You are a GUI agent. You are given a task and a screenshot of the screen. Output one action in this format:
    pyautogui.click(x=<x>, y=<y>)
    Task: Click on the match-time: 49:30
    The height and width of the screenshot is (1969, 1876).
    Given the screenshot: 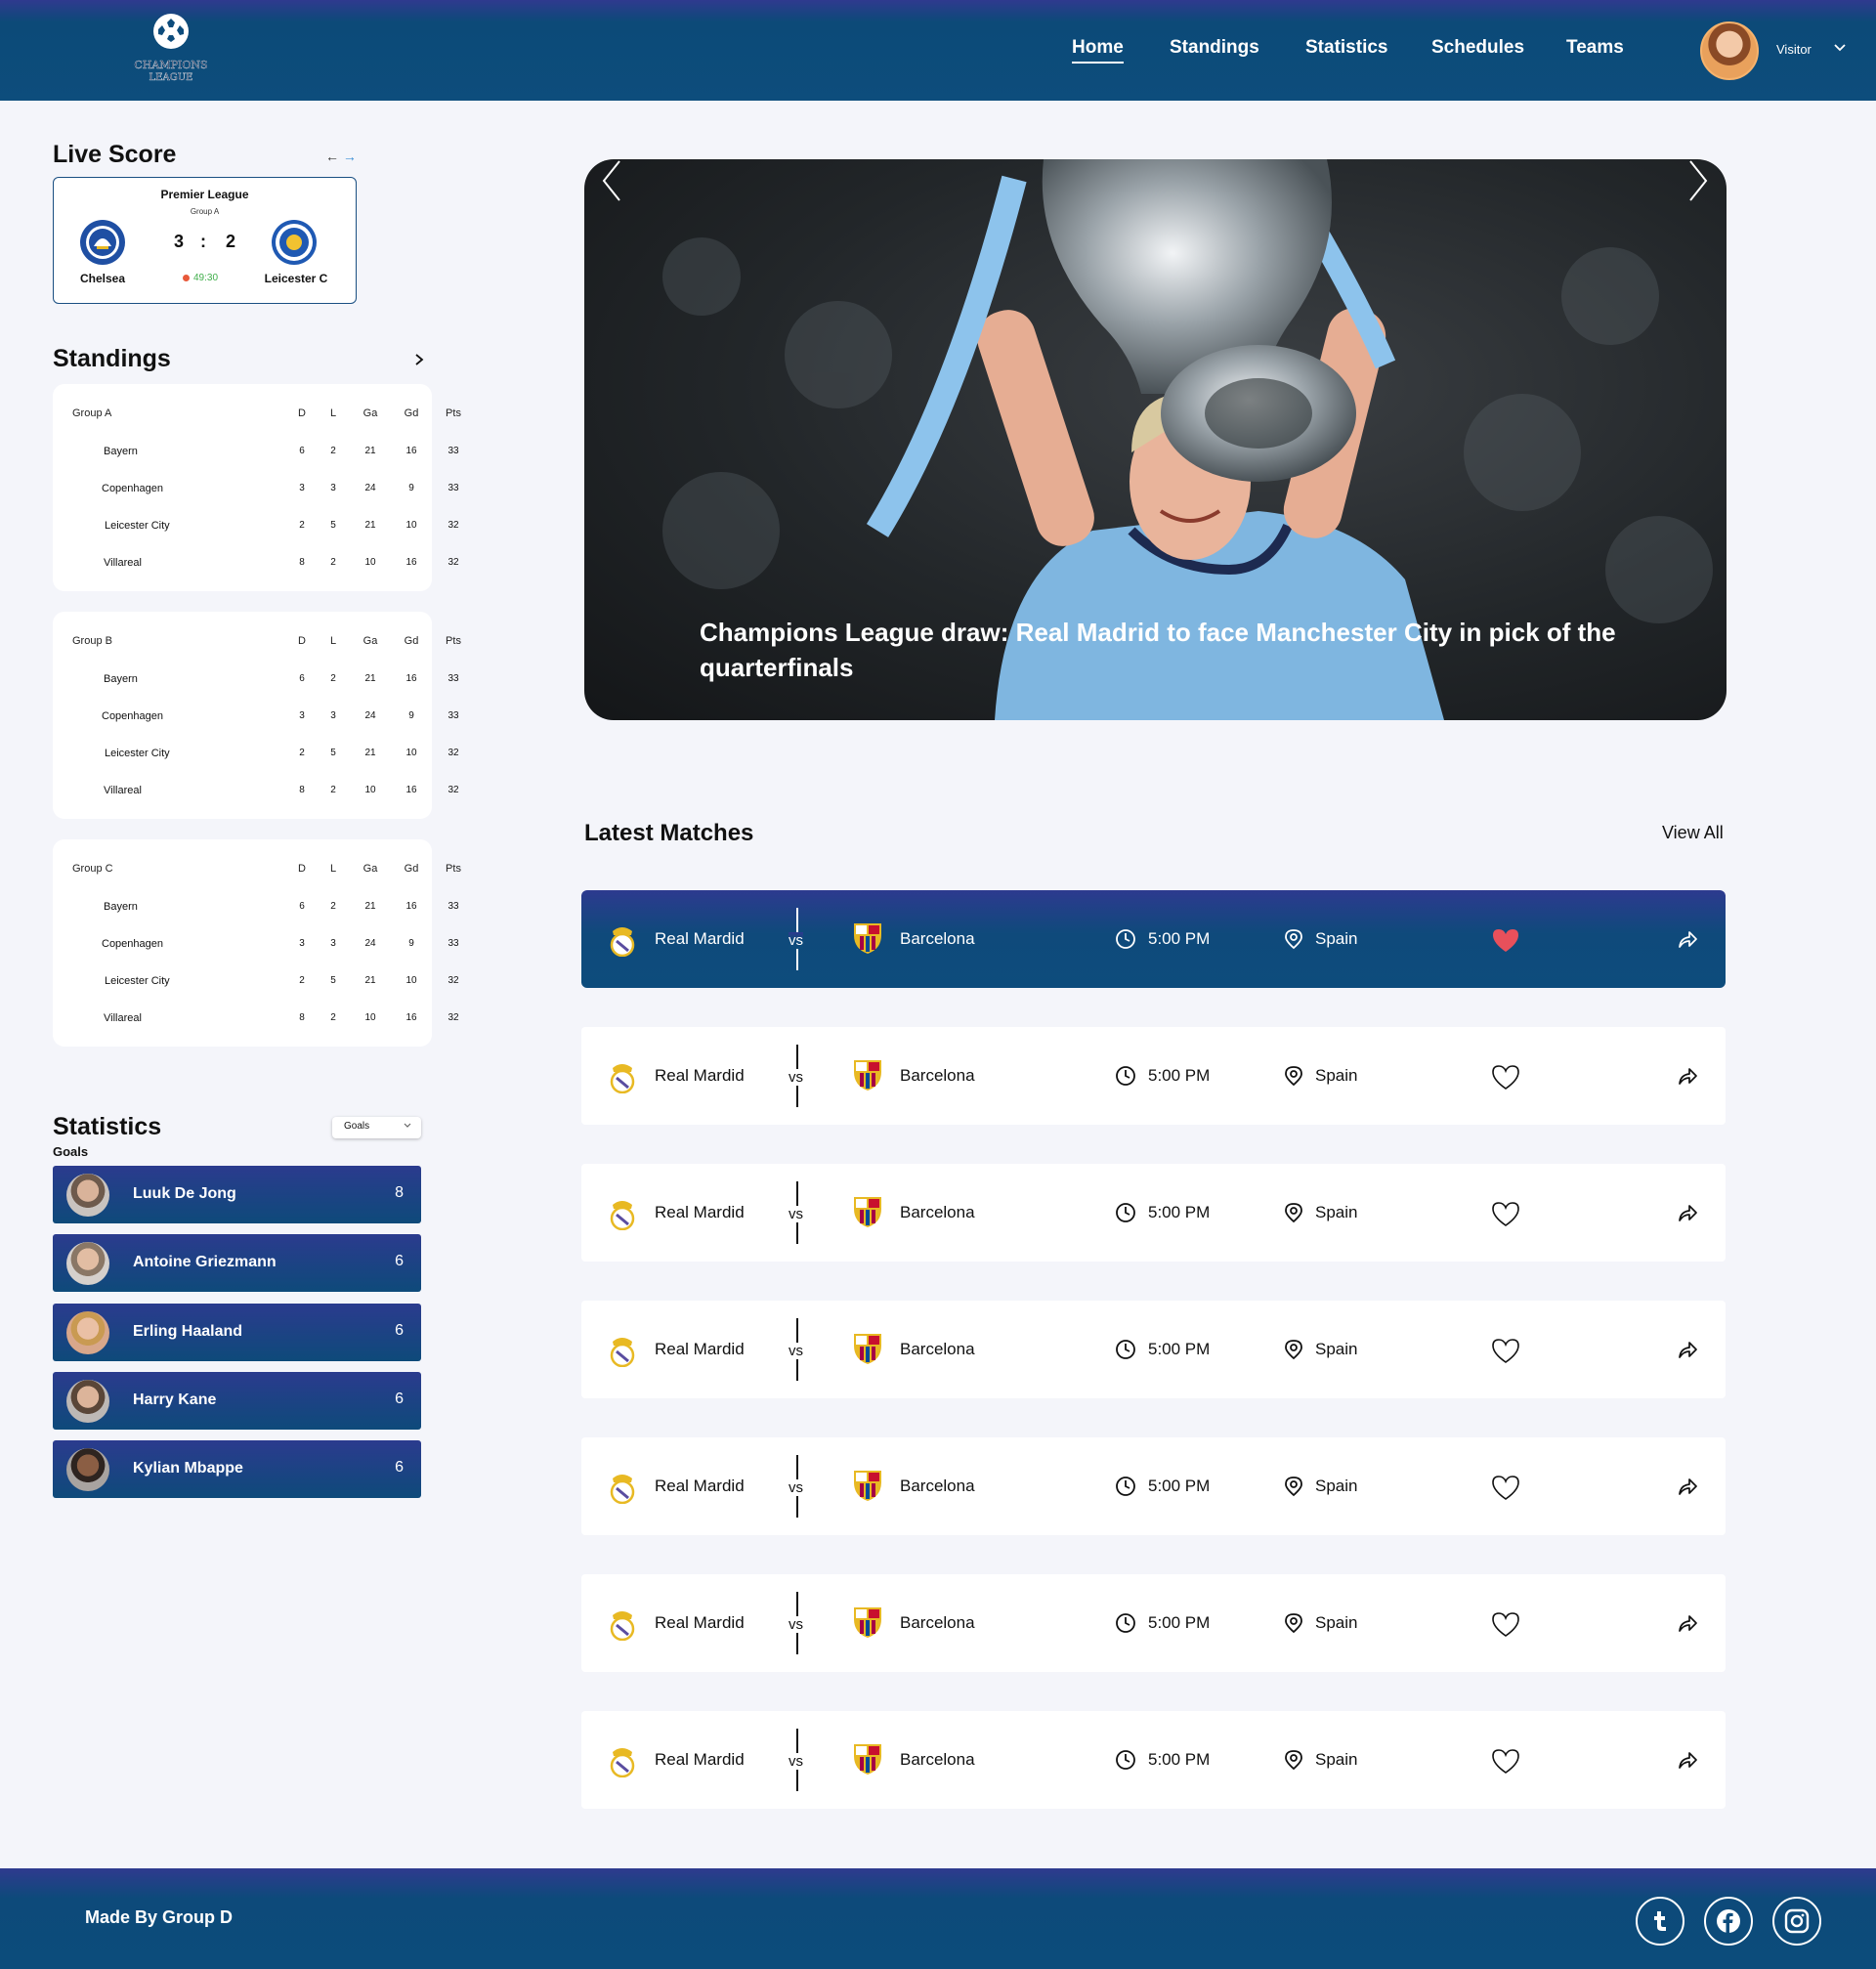 What is the action you would take?
    pyautogui.click(x=206, y=278)
    